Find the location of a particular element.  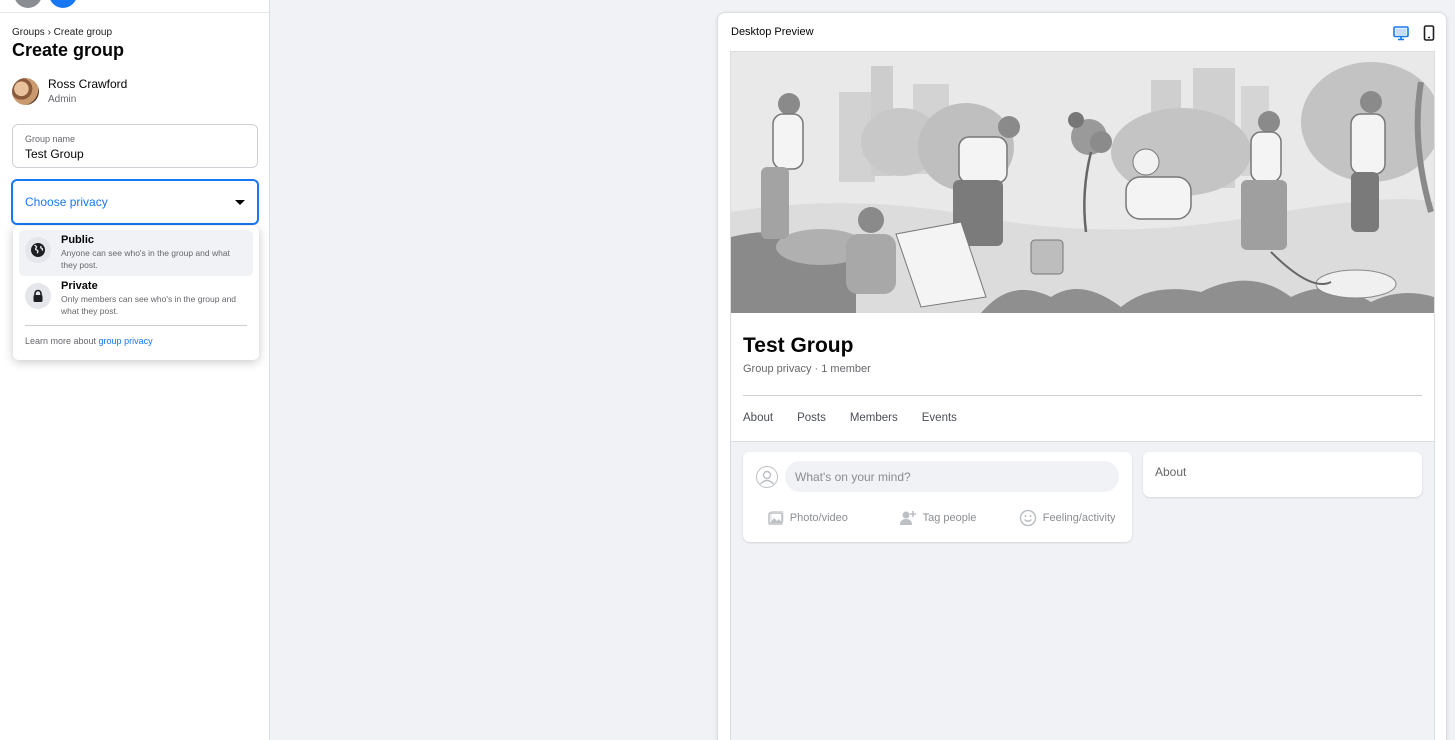

group-tabs: About Posts Members Events is located at coordinates (850, 418).